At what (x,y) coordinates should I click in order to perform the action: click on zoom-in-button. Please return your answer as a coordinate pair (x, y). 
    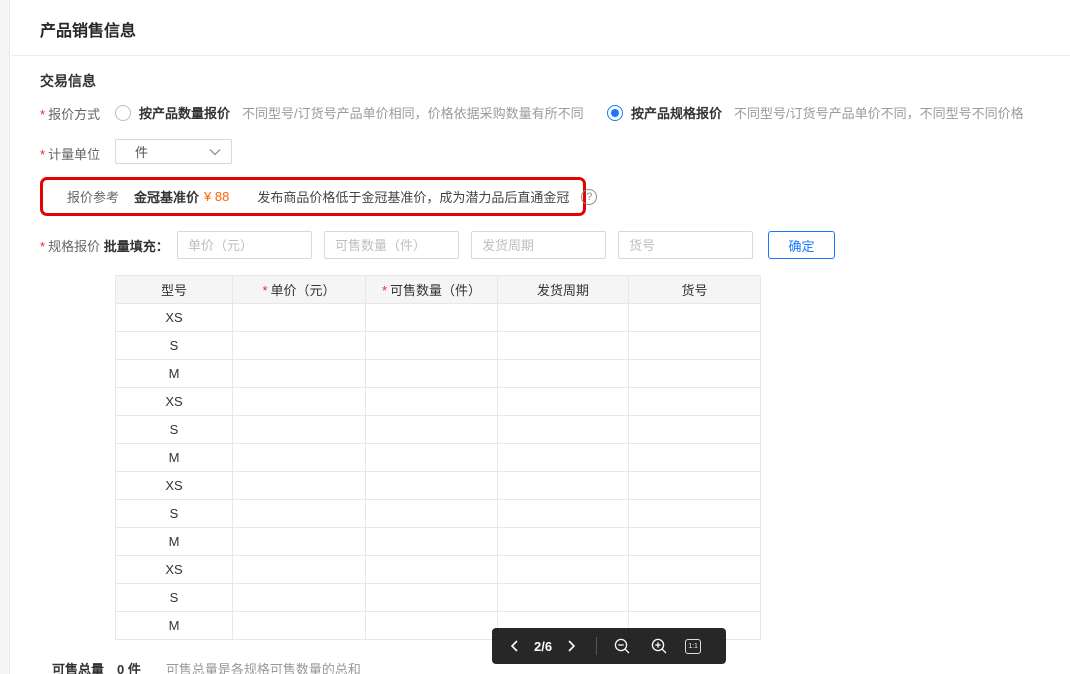
    Looking at the image, I should click on (659, 646).